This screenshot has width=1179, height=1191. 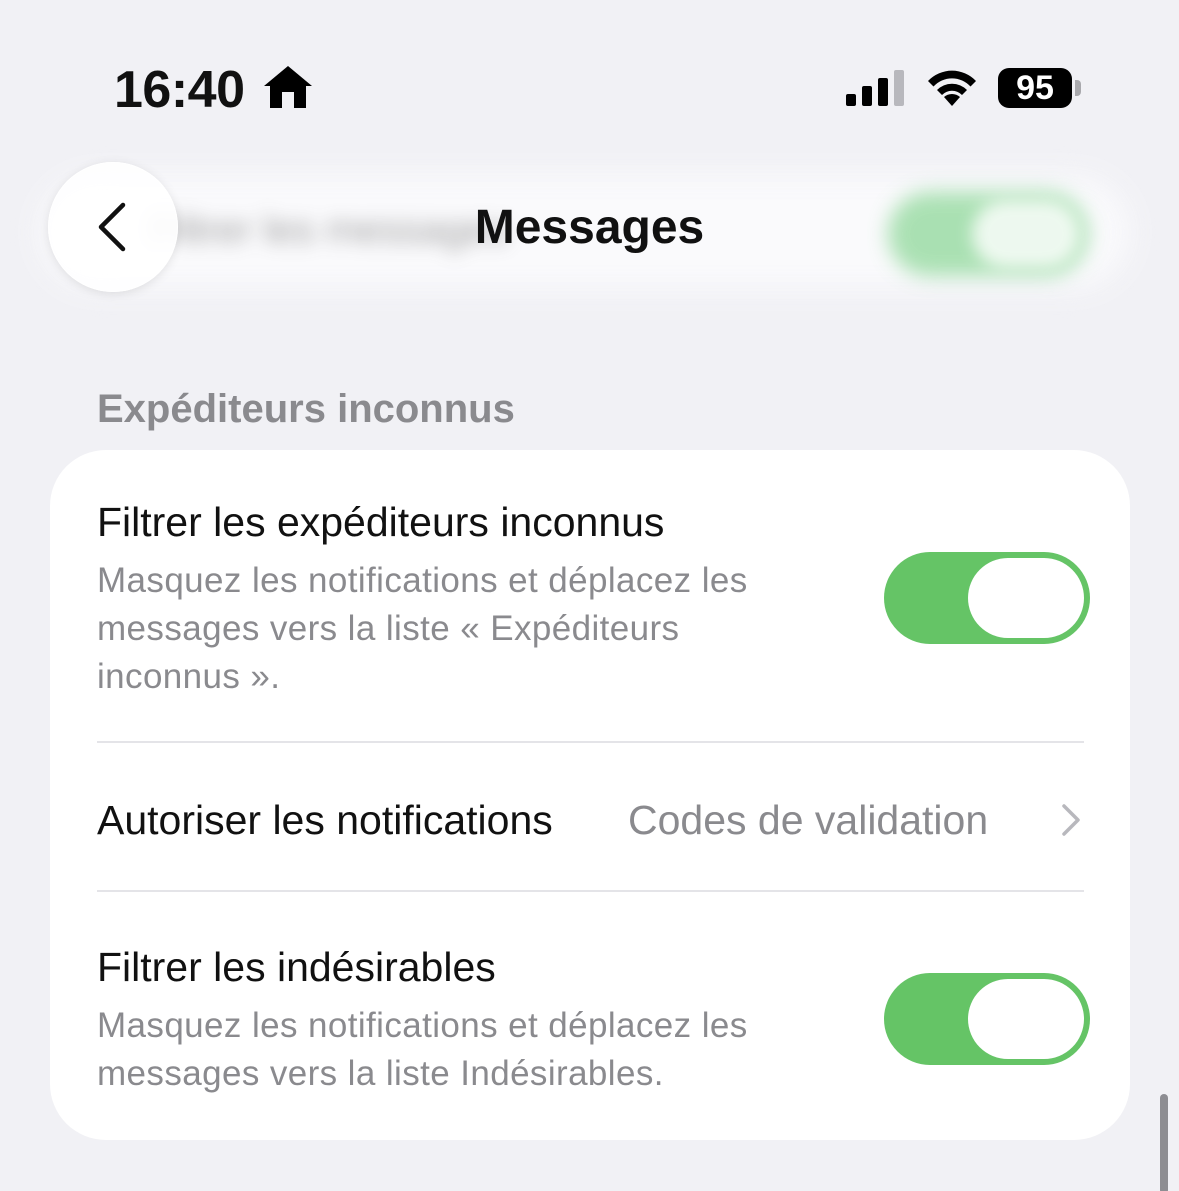 I want to click on scrollbar, so click(x=1164, y=1142).